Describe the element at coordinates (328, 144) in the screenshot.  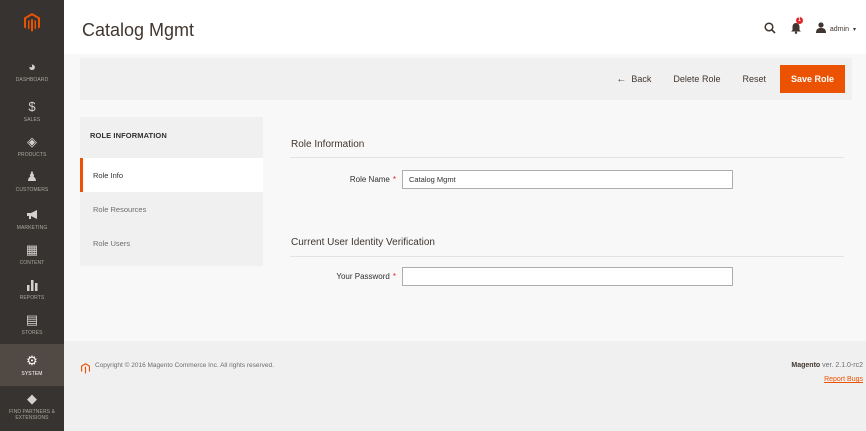
I see `role-information-title: Role Information` at that location.